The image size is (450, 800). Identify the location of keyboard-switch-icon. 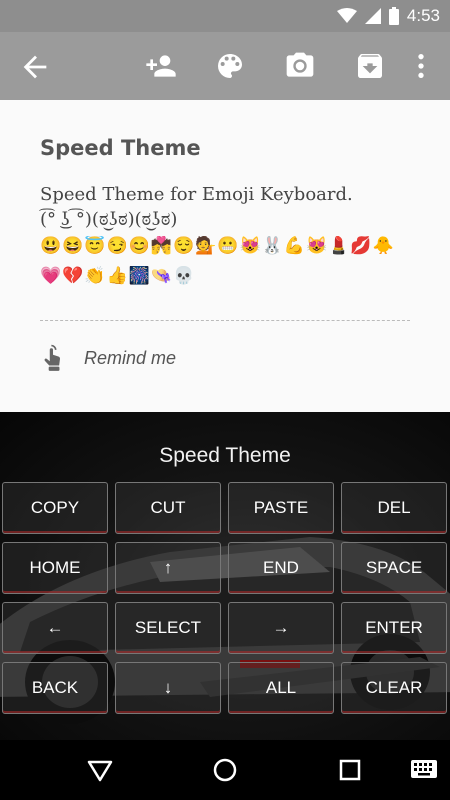
(424, 770).